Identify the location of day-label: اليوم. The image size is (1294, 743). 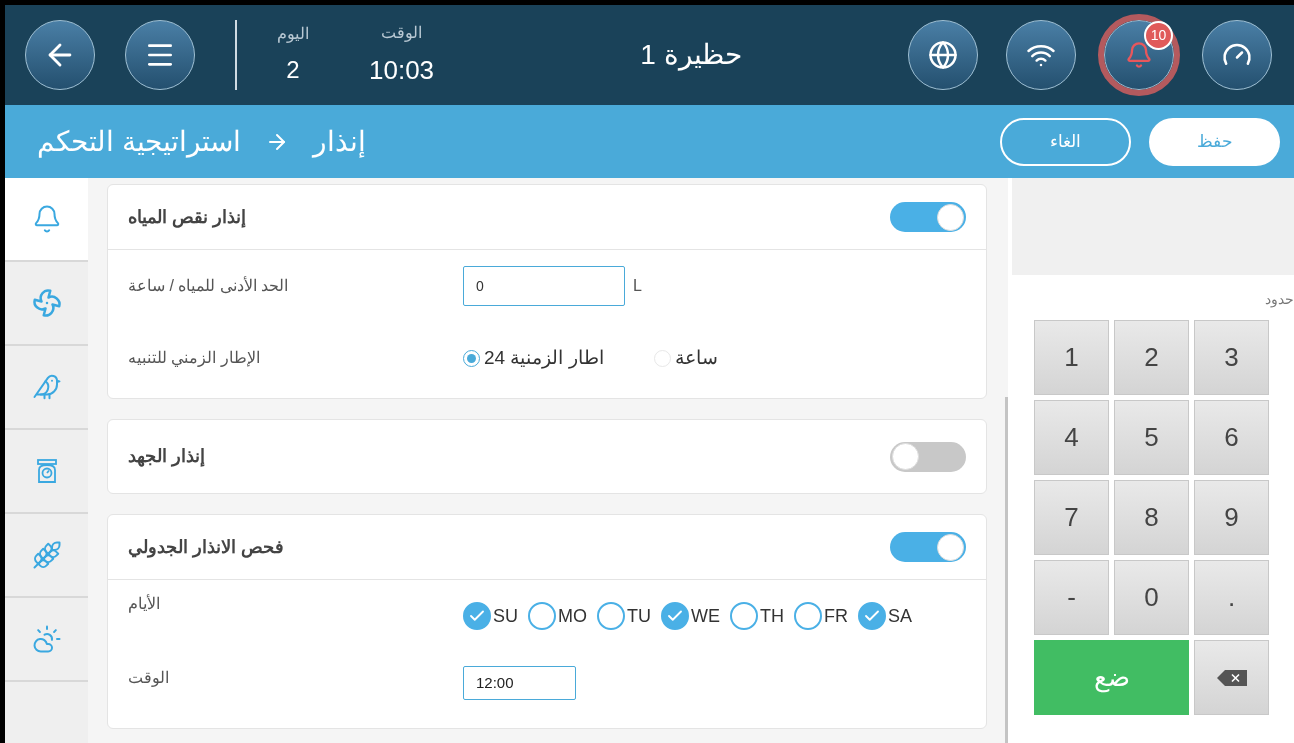
(293, 34).